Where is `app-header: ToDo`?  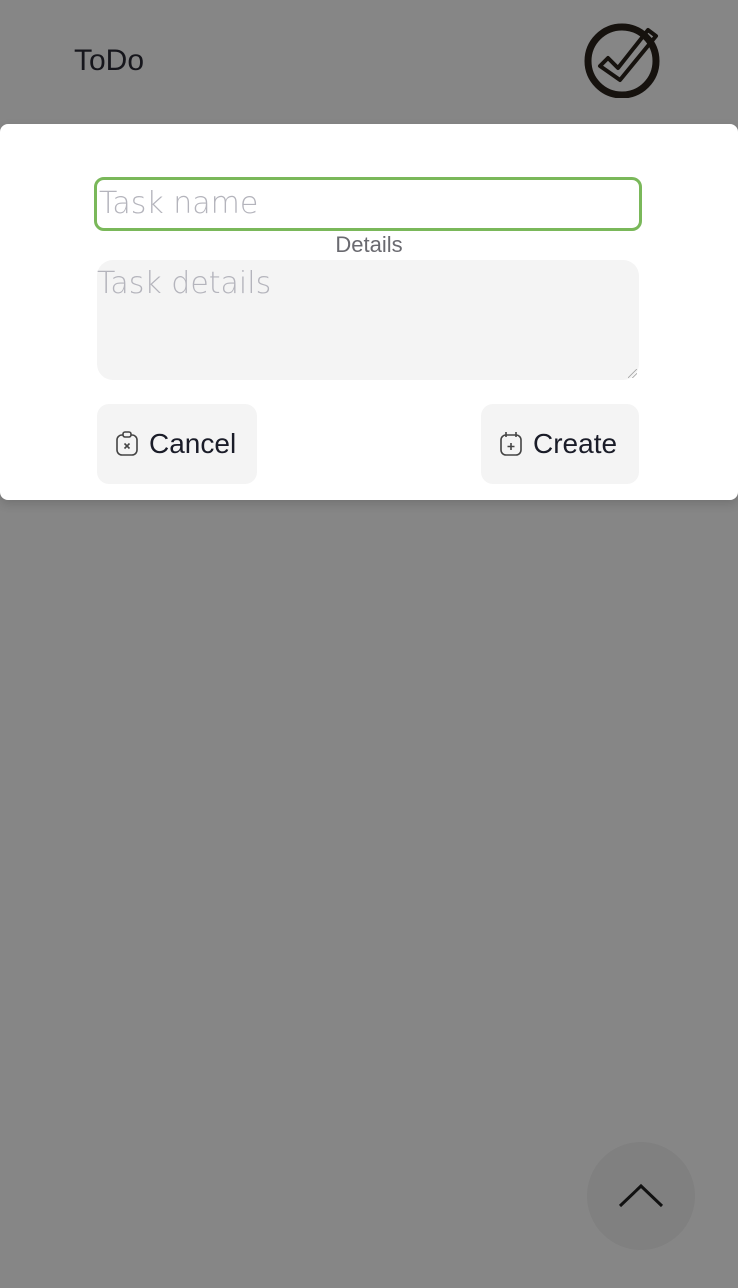
app-header: ToDo is located at coordinates (369, 62).